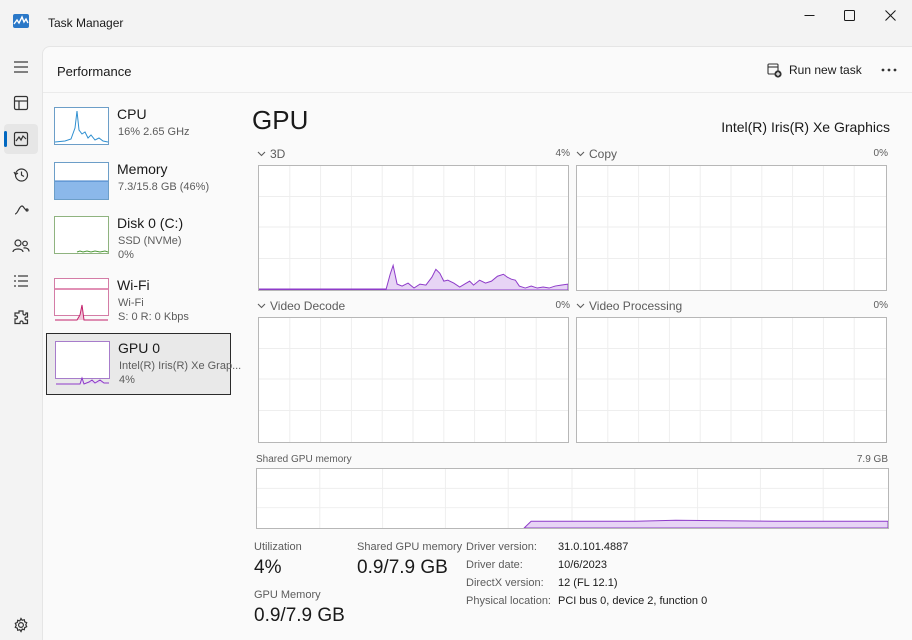 The image size is (912, 640). I want to click on nav-startup-apps, so click(21, 210).